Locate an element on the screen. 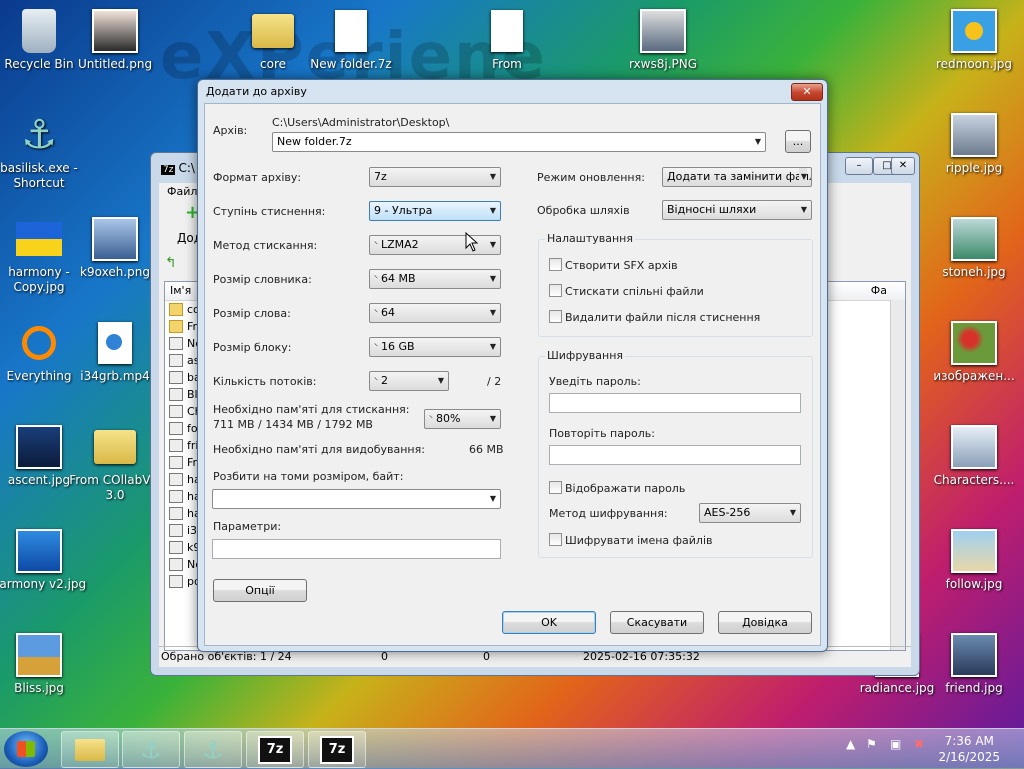 This screenshot has width=1024, height=769. sfx-checkbox: Створити SFX архів is located at coordinates (613, 265).